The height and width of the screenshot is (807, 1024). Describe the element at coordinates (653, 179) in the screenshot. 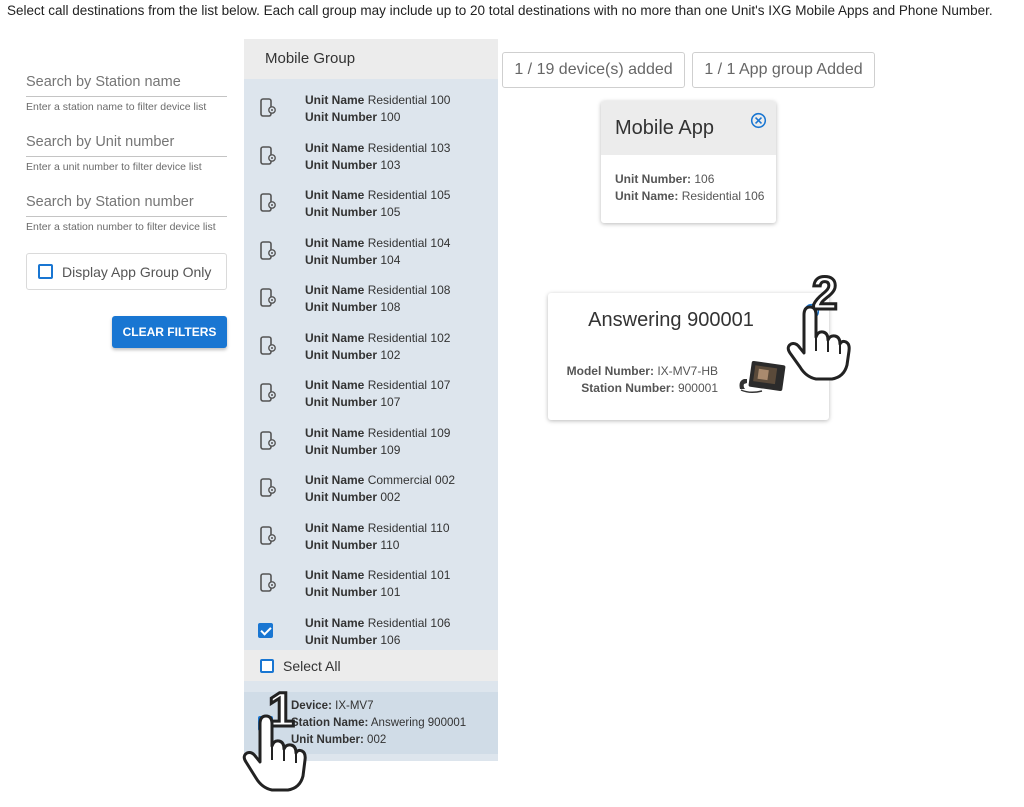

I see `mobile-app-unit-number-label: Unit Number:` at that location.